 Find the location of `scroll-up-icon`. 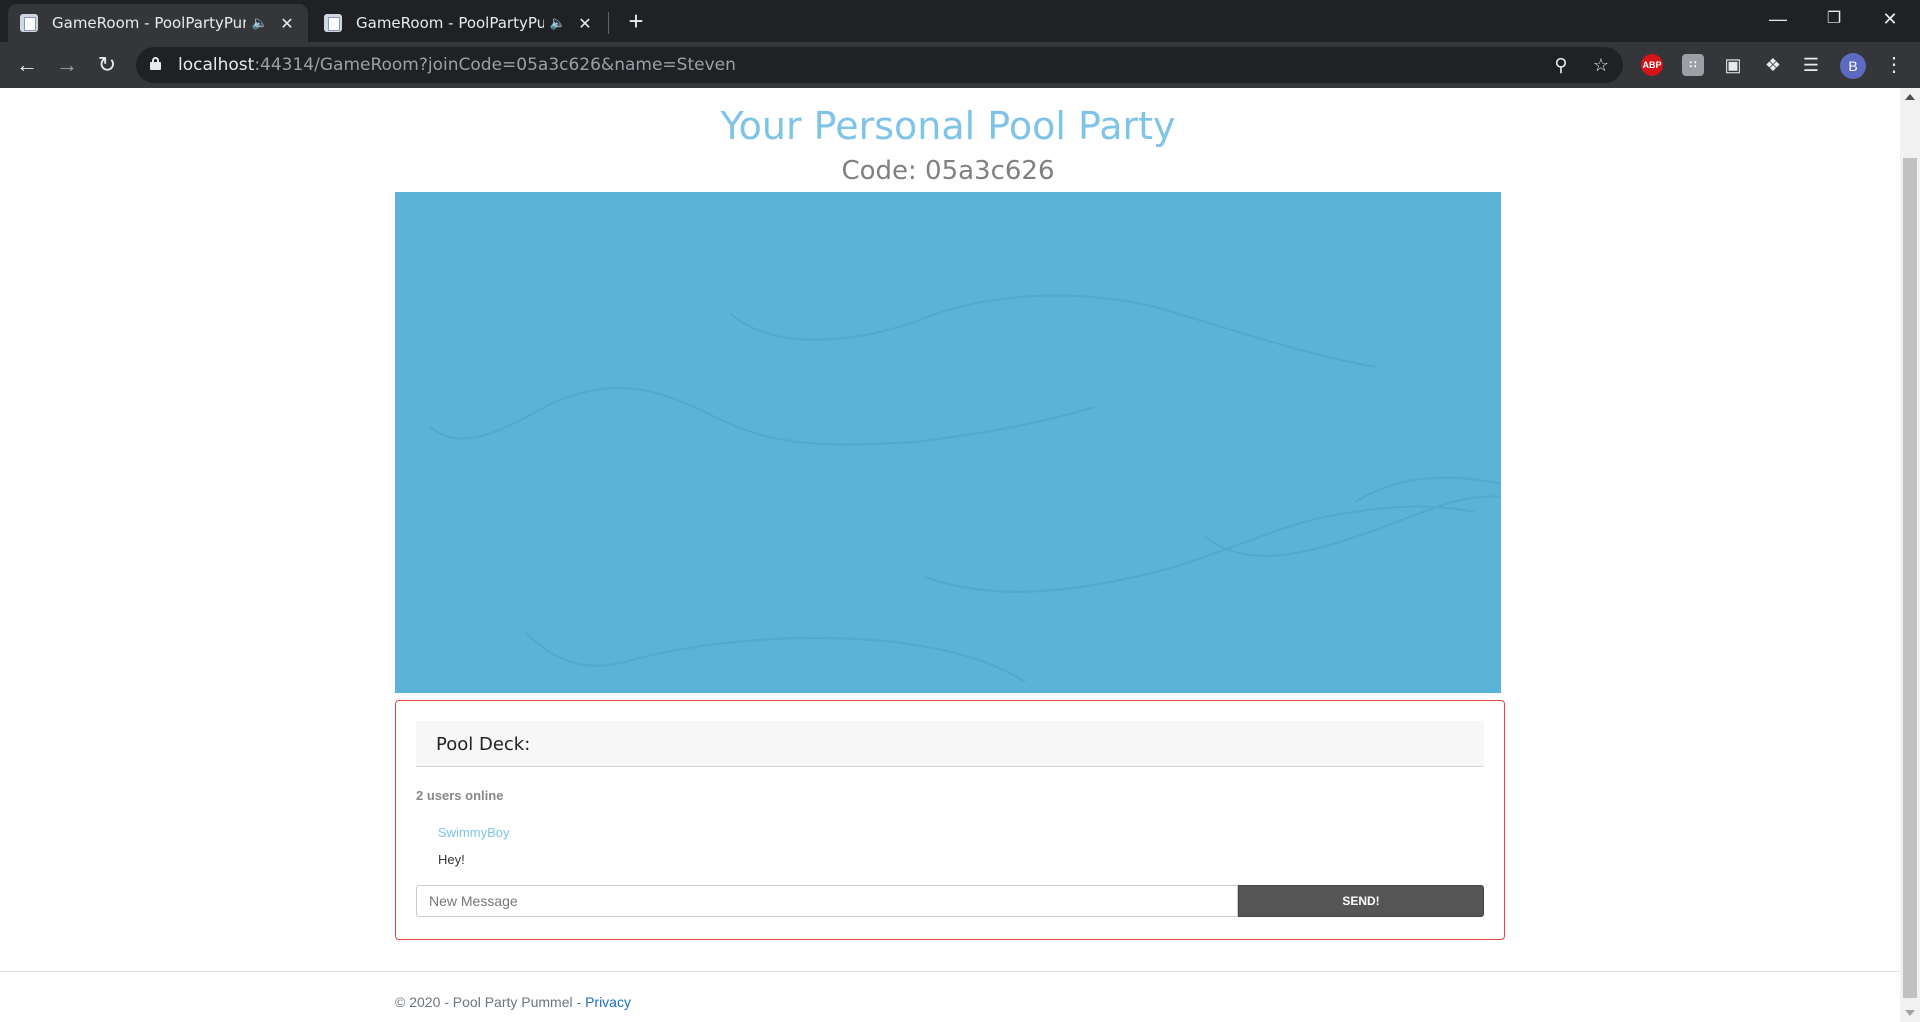

scroll-up-icon is located at coordinates (1910, 97).